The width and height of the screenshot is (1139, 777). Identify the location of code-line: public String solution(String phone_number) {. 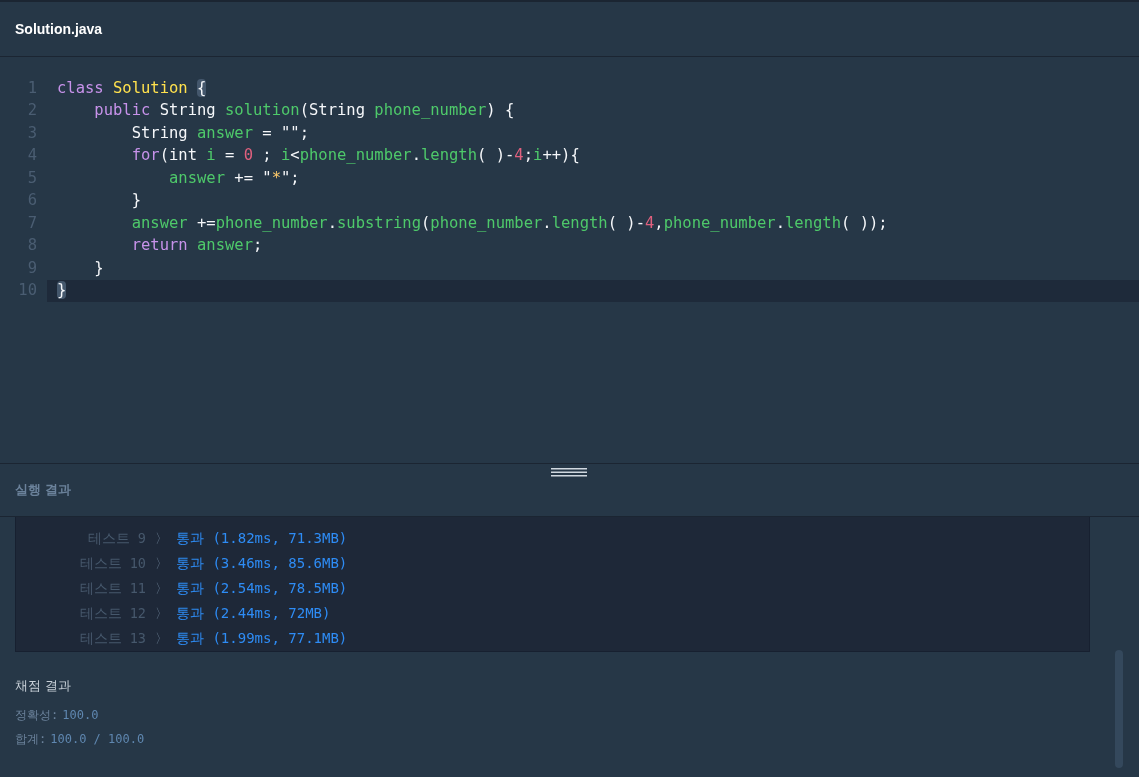
(304, 111).